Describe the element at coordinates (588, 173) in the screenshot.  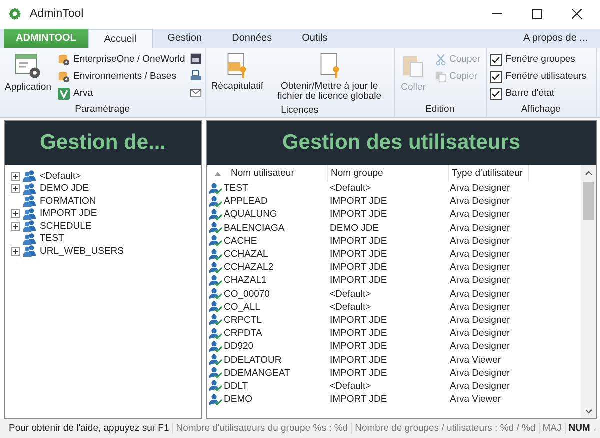
I see `scroll-up-icon` at that location.